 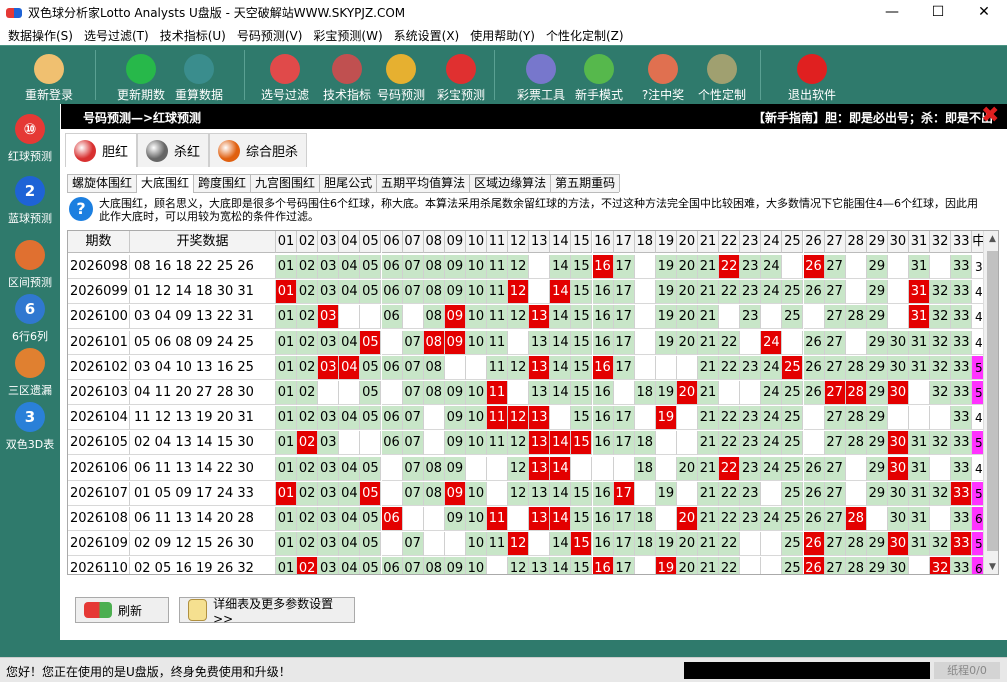 I want to click on draw-cell: 02 09 12 15 26 30, so click(x=203, y=544).